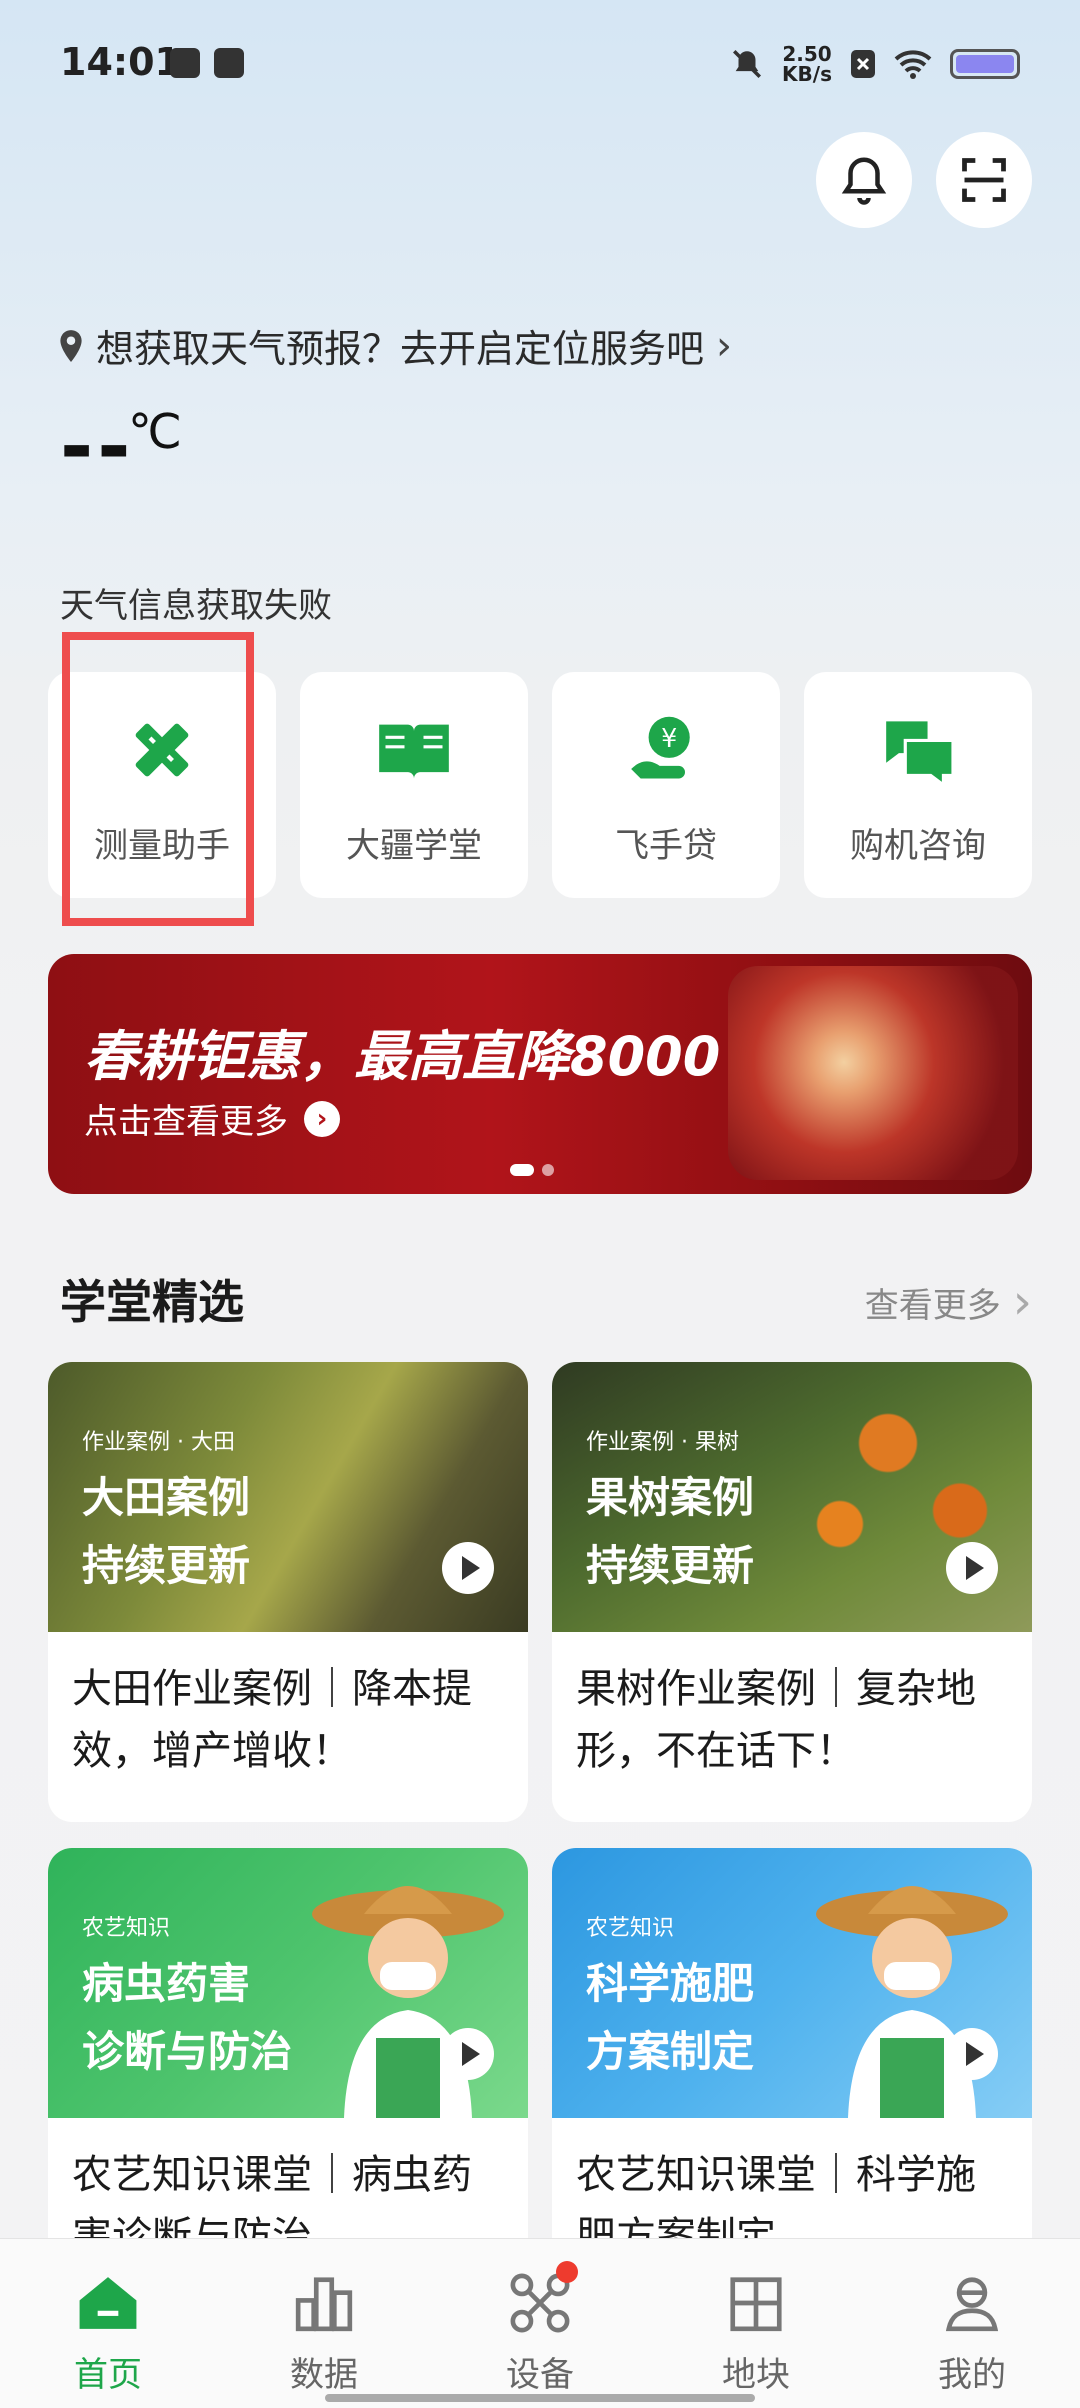 This screenshot has width=1080, height=2408. Describe the element at coordinates (187, 2017) in the screenshot. I see `card-headline: 病虫药害 诊断与防治` at that location.